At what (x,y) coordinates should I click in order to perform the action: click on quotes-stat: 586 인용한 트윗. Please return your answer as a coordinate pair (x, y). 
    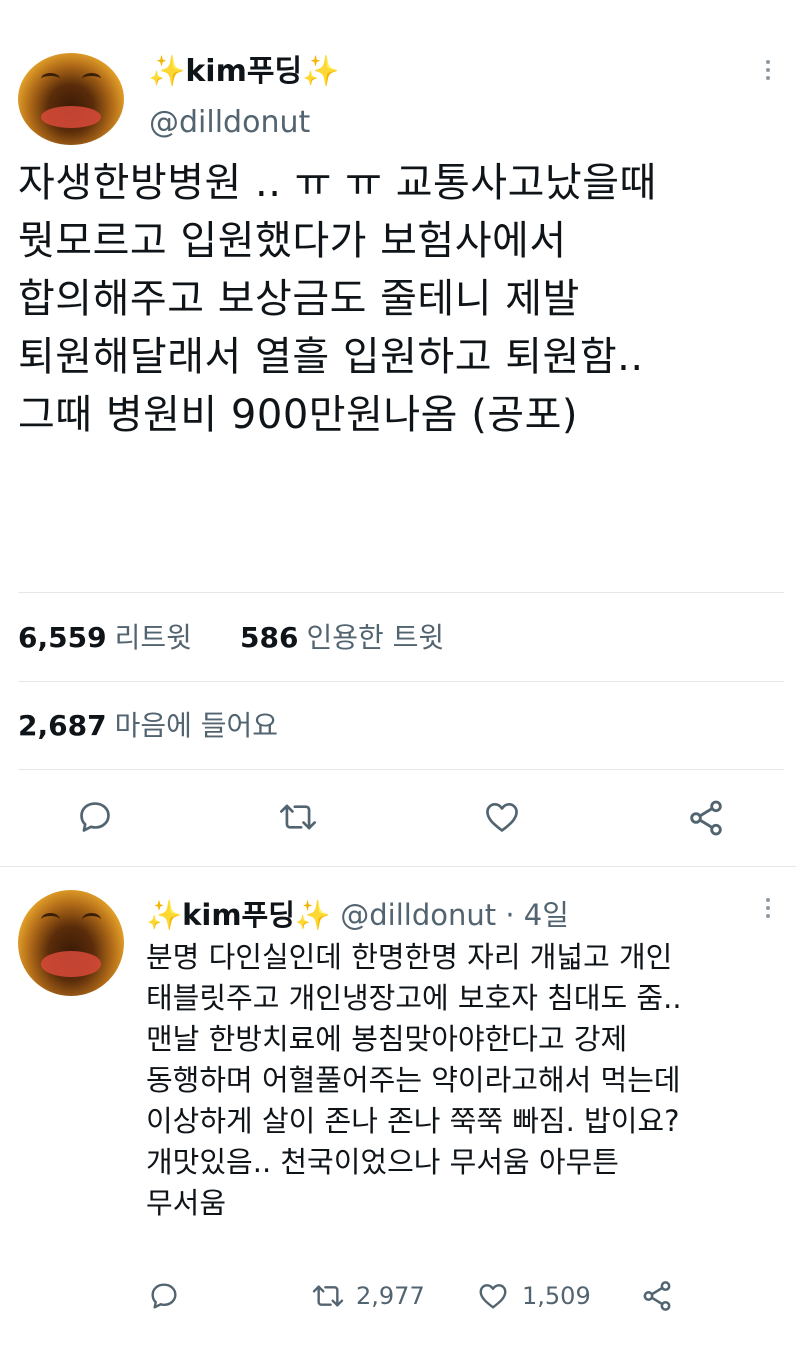
    Looking at the image, I should click on (342, 638).